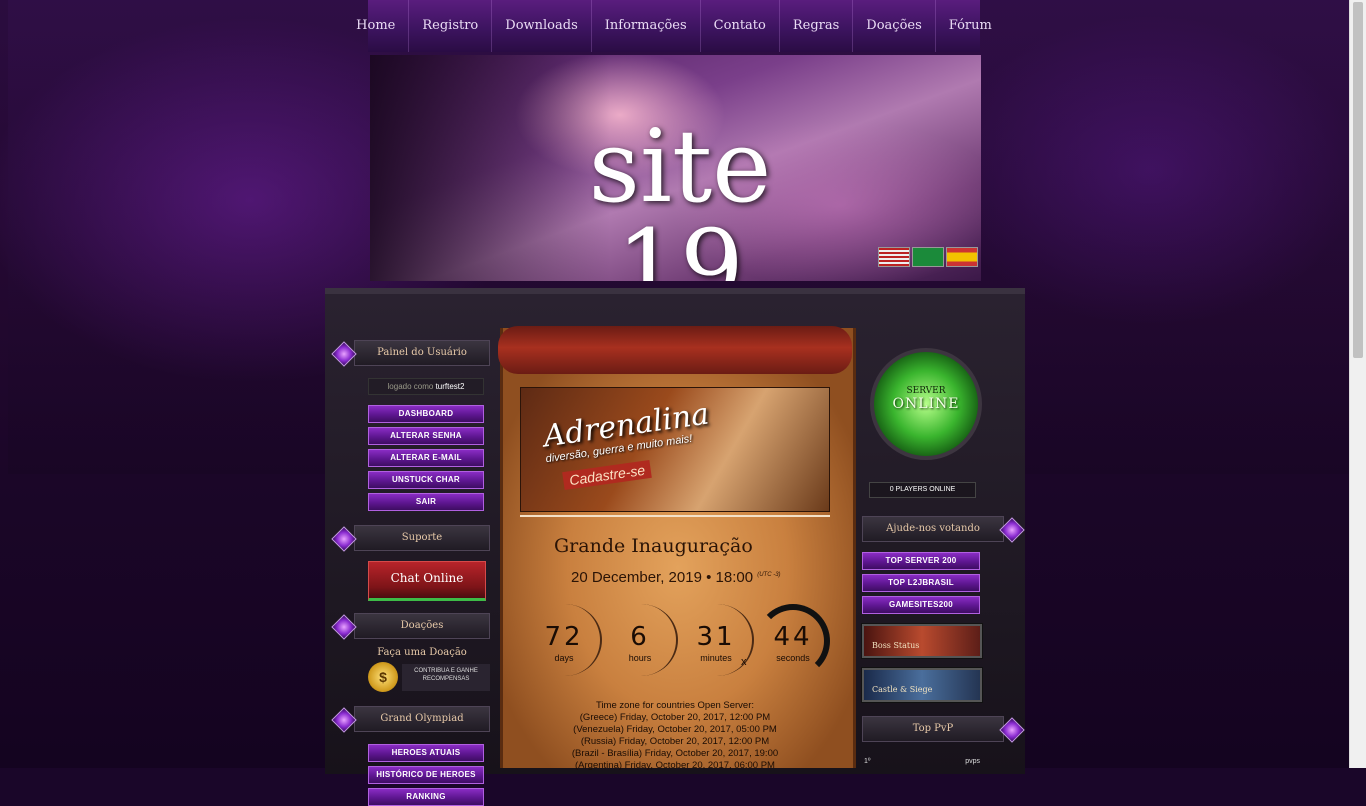 Image resolution: width=1366 pixels, height=806 pixels. I want to click on nav-home: Home, so click(376, 26).